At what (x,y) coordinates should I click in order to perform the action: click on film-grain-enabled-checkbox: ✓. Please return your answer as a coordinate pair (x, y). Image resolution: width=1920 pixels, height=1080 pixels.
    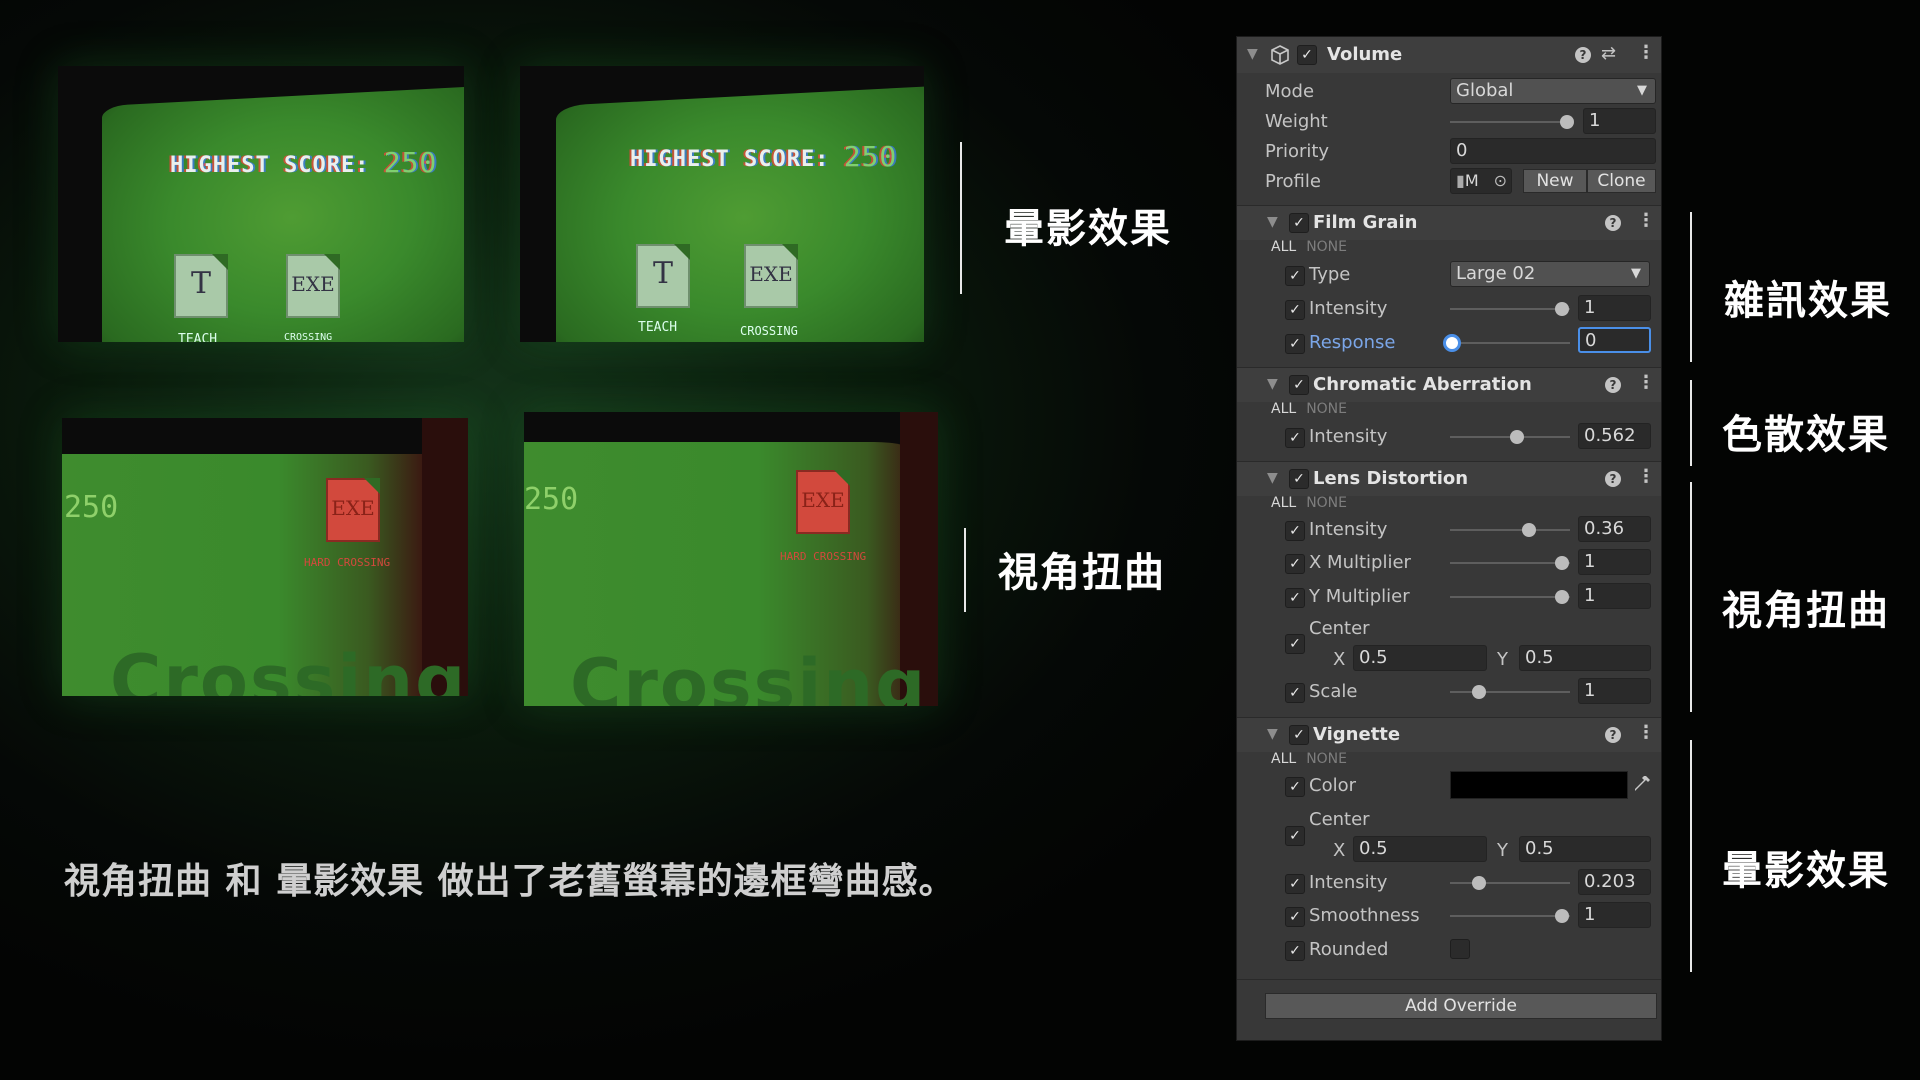
    Looking at the image, I should click on (1299, 223).